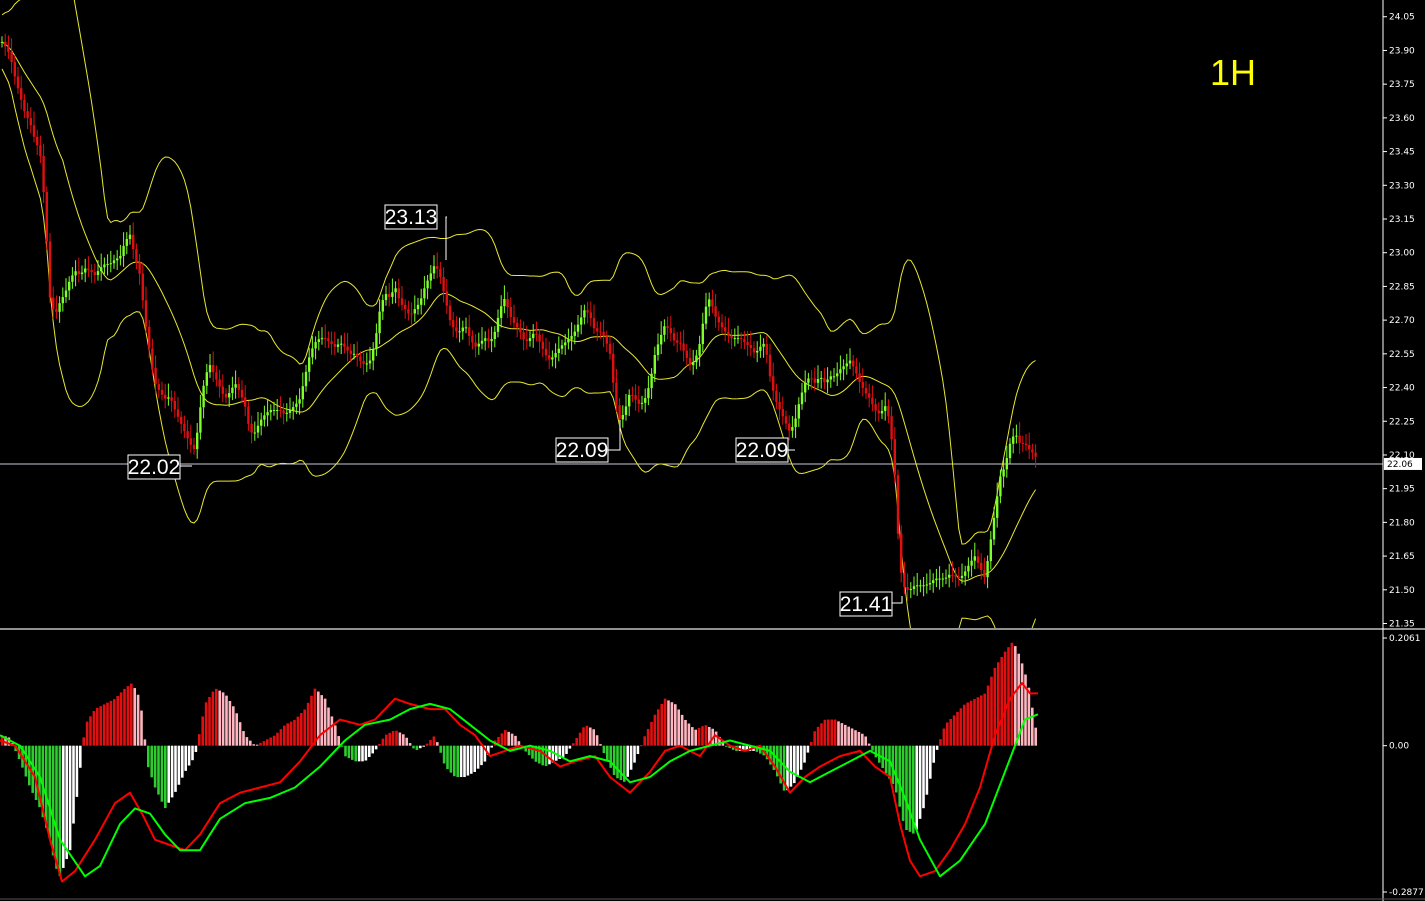 This screenshot has height=901, width=1425. Describe the element at coordinates (1402, 51) in the screenshot. I see `price-tick-label: 23.90` at that location.